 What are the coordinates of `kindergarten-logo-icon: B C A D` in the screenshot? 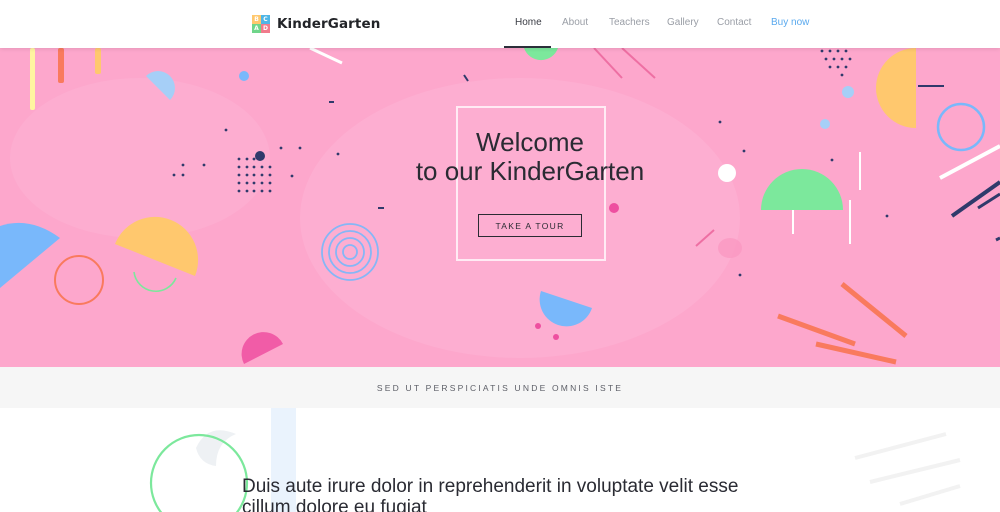 It's located at (261, 24).